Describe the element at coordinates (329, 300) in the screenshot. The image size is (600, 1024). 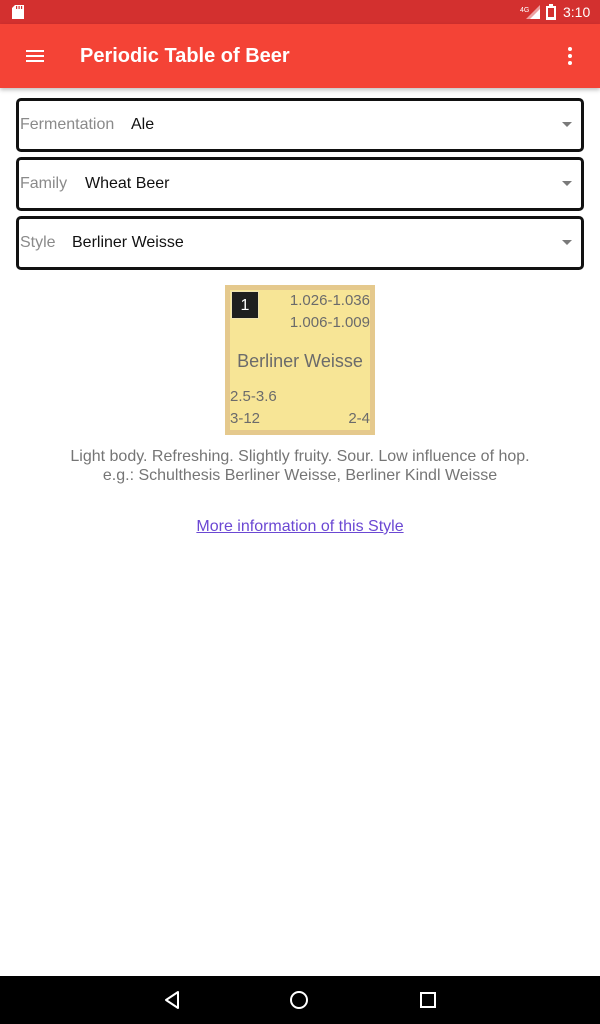
I see `original-gravity: 1.026-1.036` at that location.